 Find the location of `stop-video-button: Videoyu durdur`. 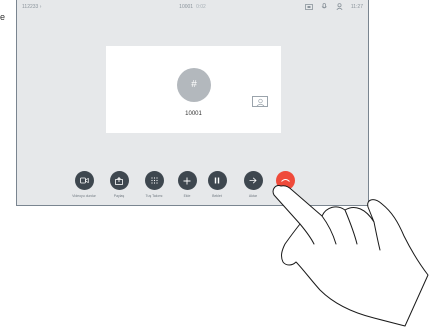

stop-video-button: Videoyu durdur is located at coordinates (84, 184).